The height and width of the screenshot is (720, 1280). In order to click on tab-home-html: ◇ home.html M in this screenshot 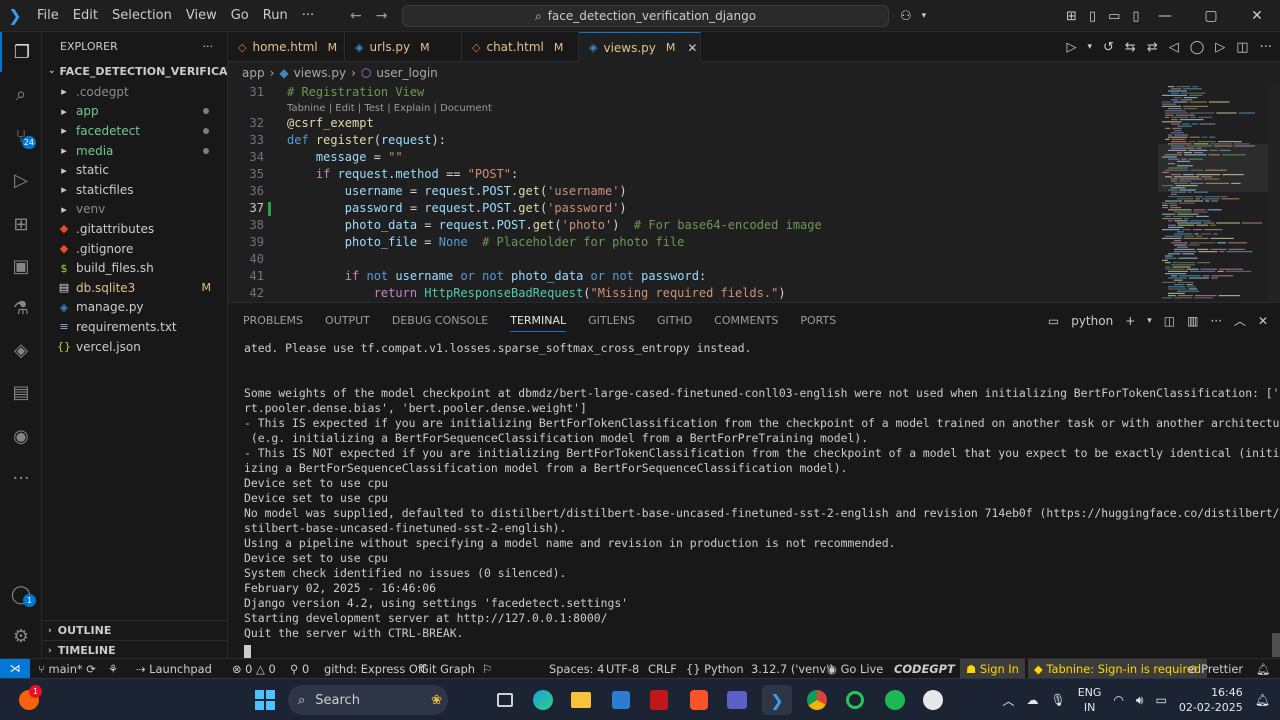, I will do `click(286, 47)`.